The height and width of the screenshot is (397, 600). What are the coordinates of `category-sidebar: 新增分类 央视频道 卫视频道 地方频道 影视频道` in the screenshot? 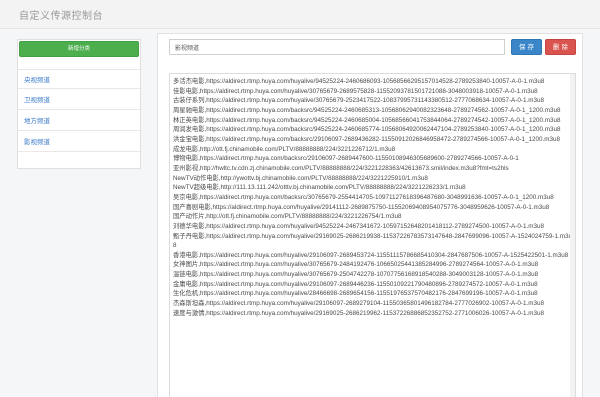 It's located at (79, 104).